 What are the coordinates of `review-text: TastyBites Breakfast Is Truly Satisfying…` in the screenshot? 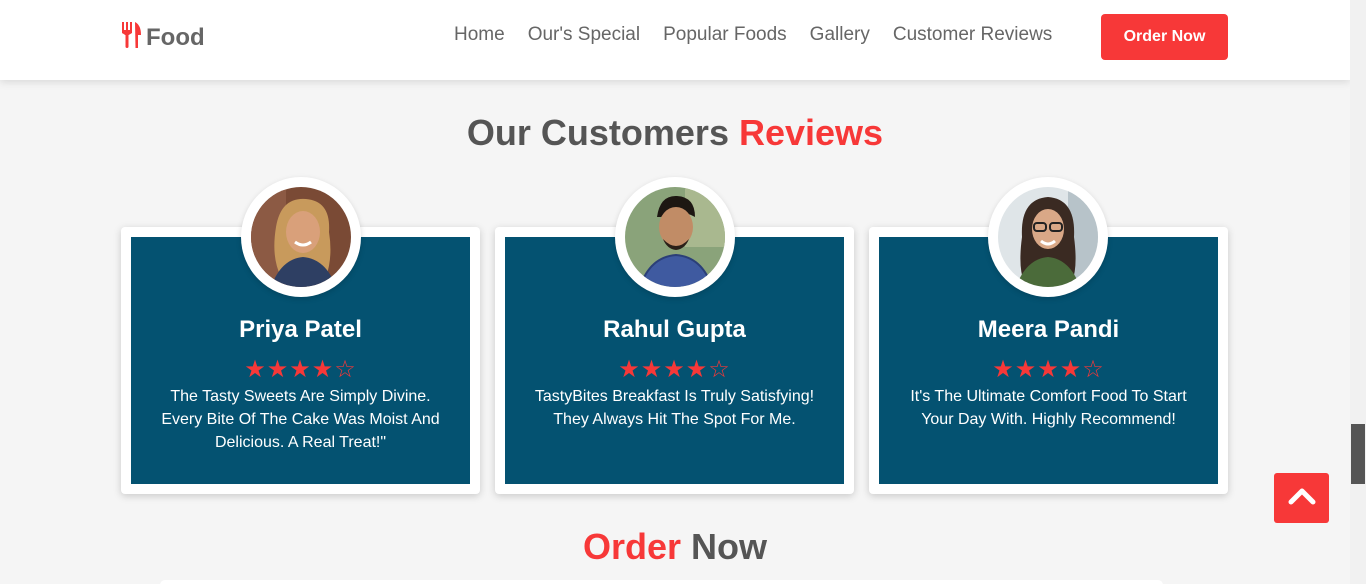 It's located at (674, 408).